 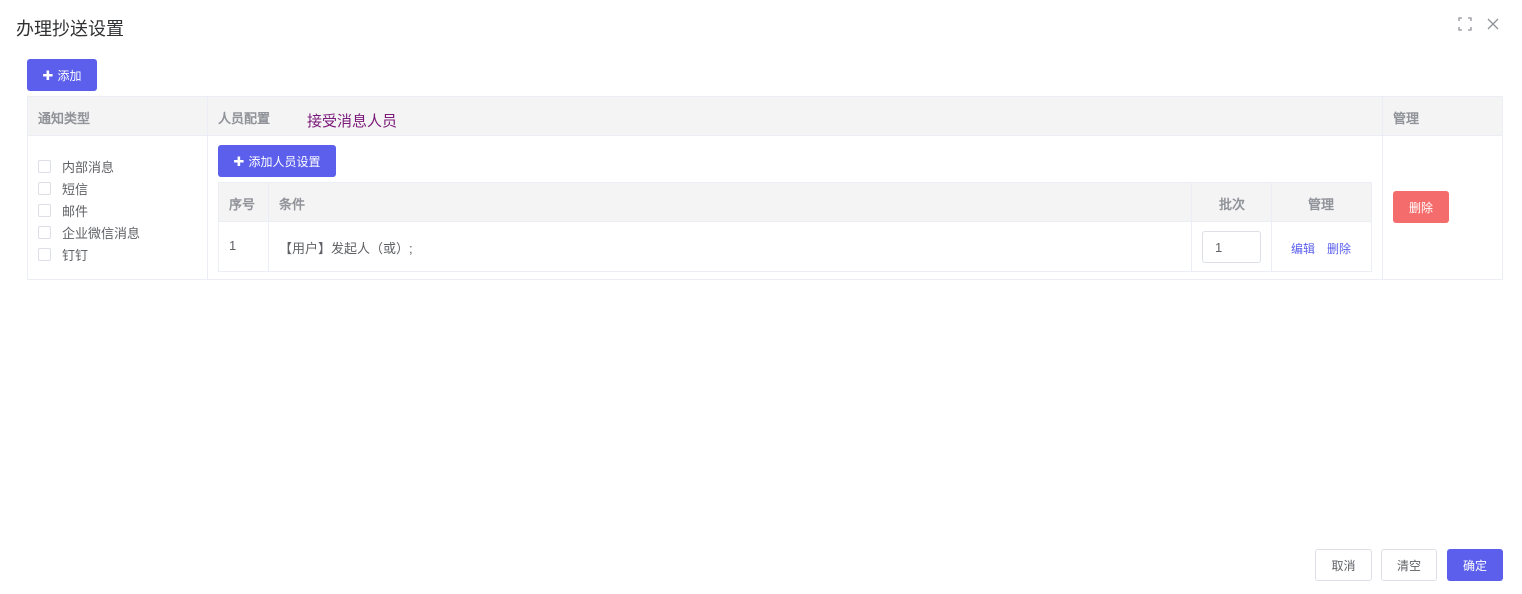 I want to click on notify-type-sms: 短信, so click(x=89, y=188).